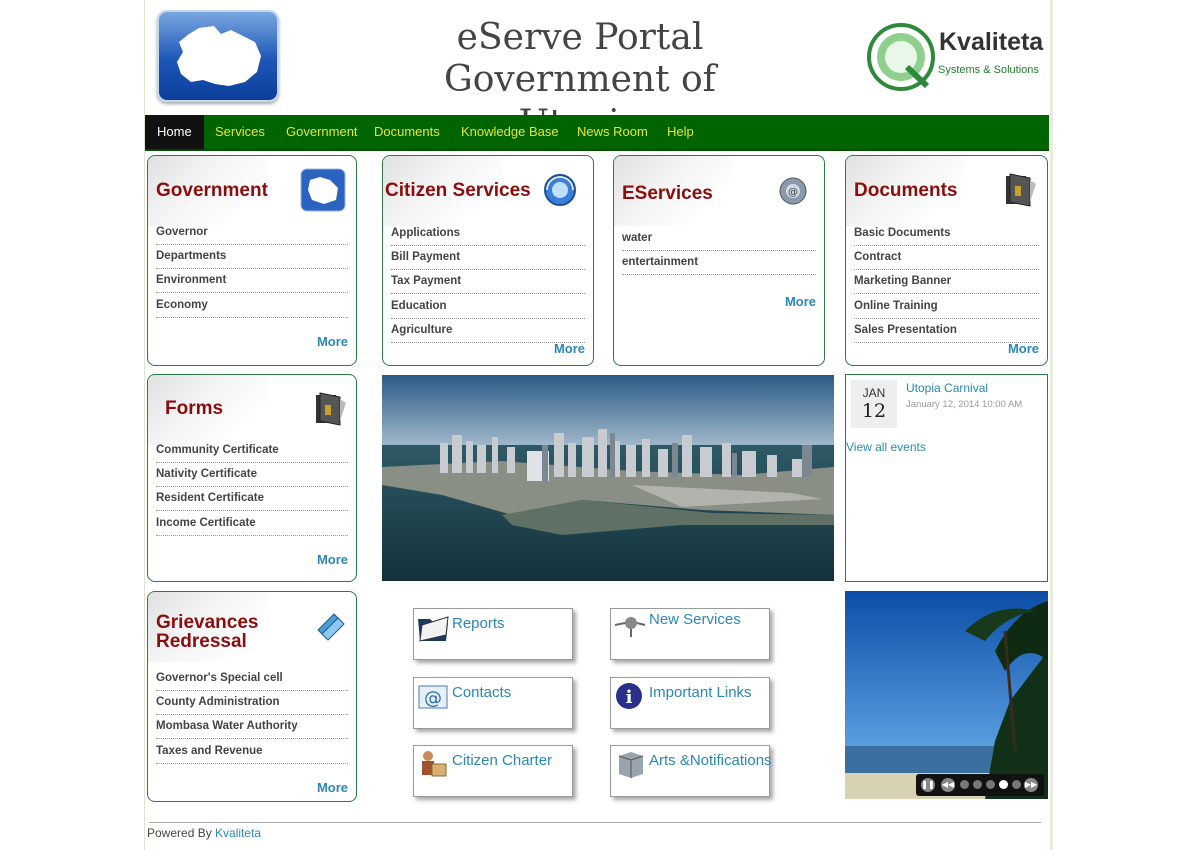  What do you see at coordinates (580, 37) in the screenshot?
I see `site-title-line1: eServe Portal` at bounding box center [580, 37].